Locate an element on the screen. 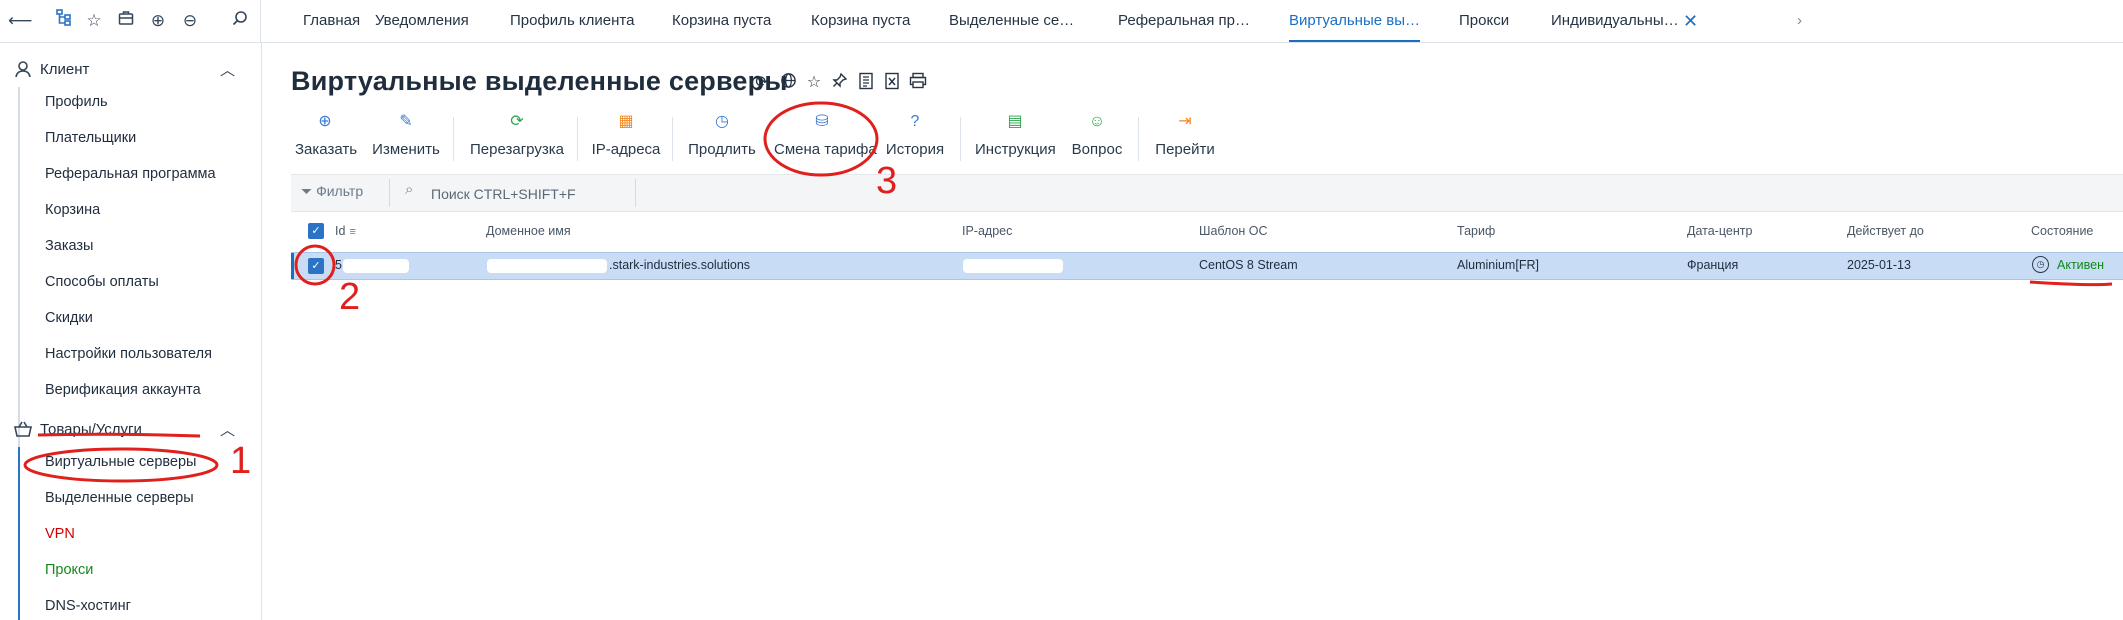  underline-goods is located at coordinates (119, 435).